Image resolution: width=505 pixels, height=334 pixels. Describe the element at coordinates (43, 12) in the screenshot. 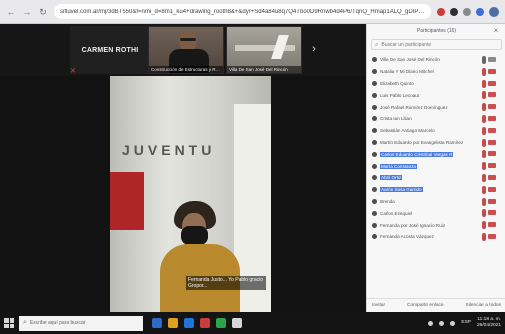

I see `refresh-icon: ↻` at that location.